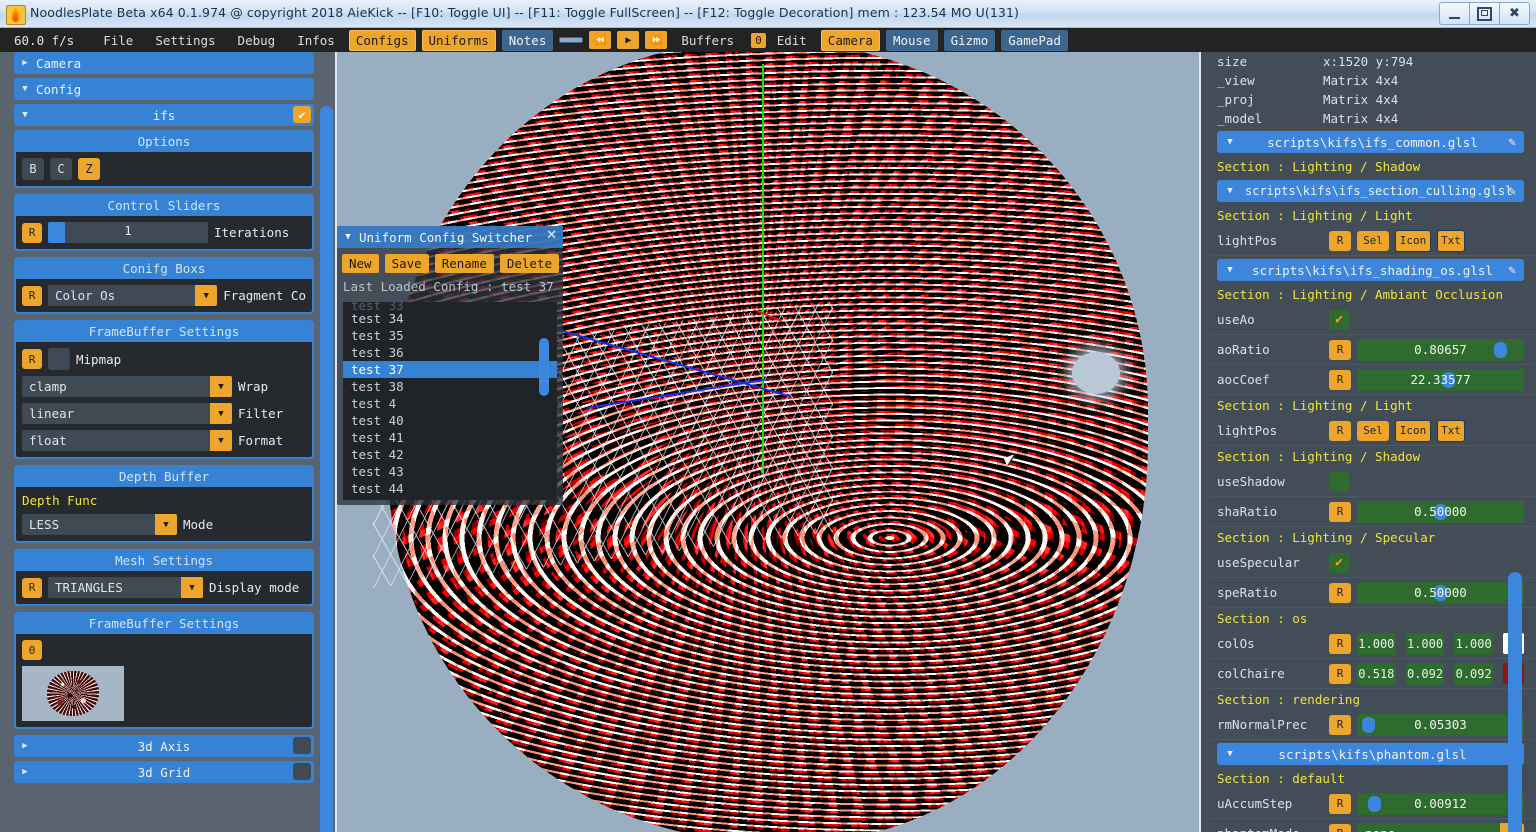 The image size is (1536, 832). I want to click on list-item: test 38, so click(450, 386).